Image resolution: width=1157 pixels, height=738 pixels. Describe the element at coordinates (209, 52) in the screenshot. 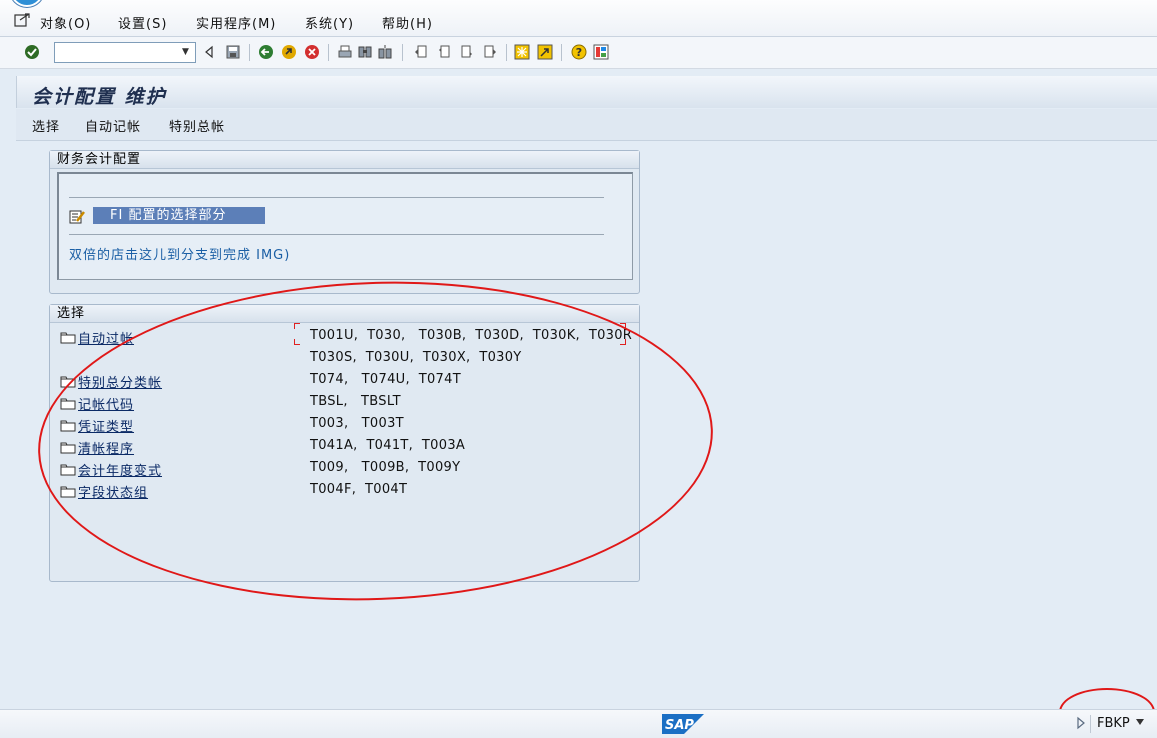

I see `back-triangle-icon` at that location.